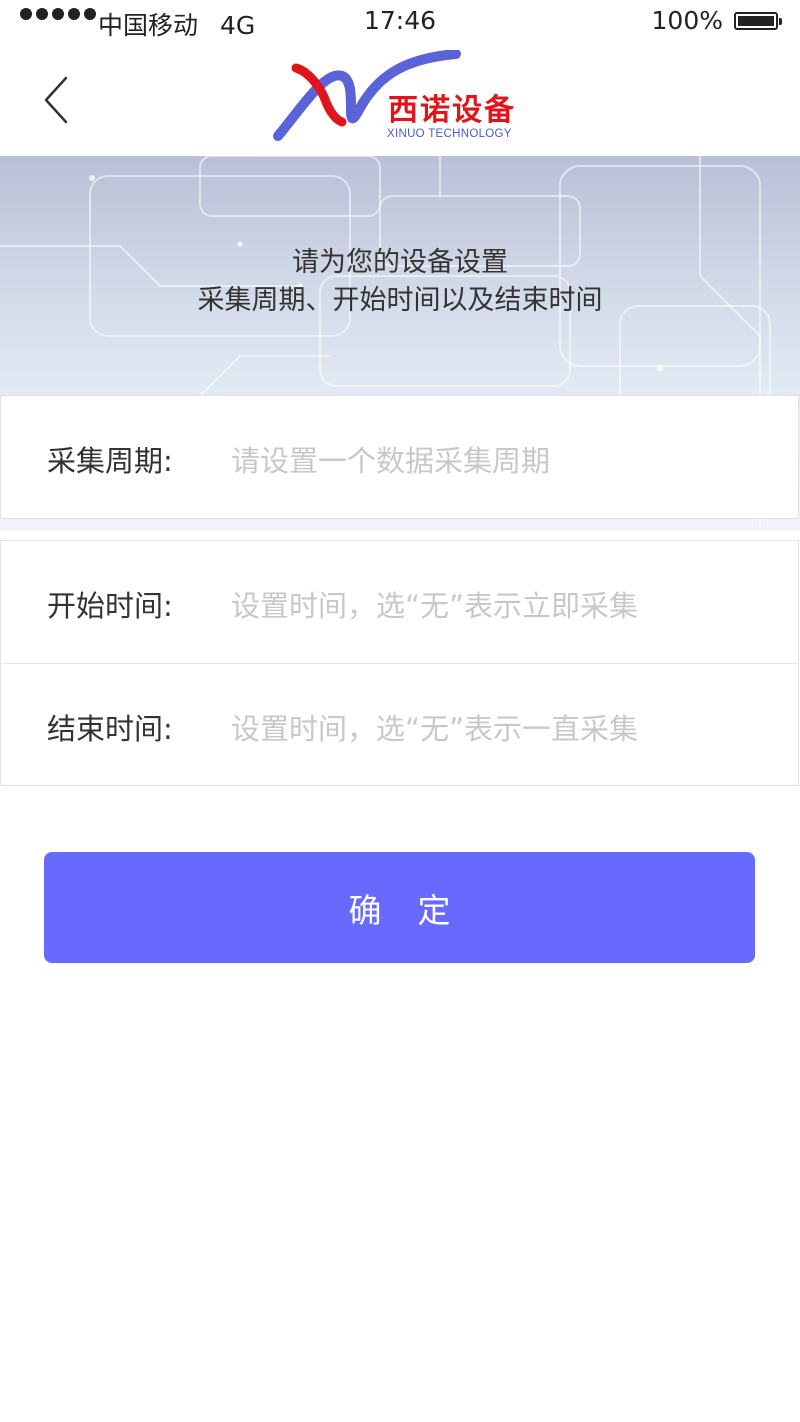  What do you see at coordinates (110, 461) in the screenshot?
I see `period-label: 采集周期:` at bounding box center [110, 461].